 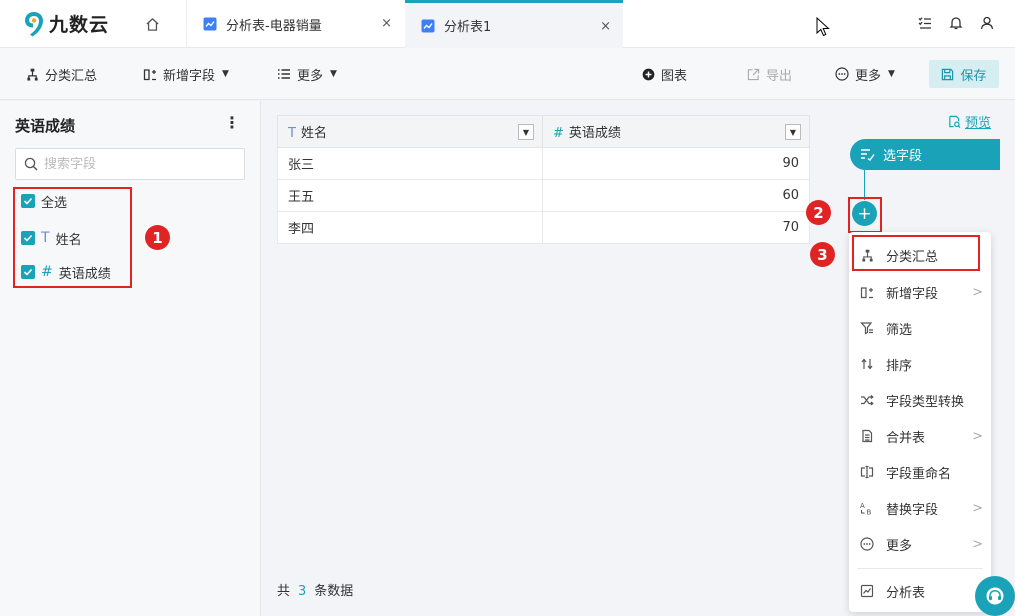 What do you see at coordinates (865, 74) in the screenshot?
I see `more-right-button: 更多 ▼` at bounding box center [865, 74].